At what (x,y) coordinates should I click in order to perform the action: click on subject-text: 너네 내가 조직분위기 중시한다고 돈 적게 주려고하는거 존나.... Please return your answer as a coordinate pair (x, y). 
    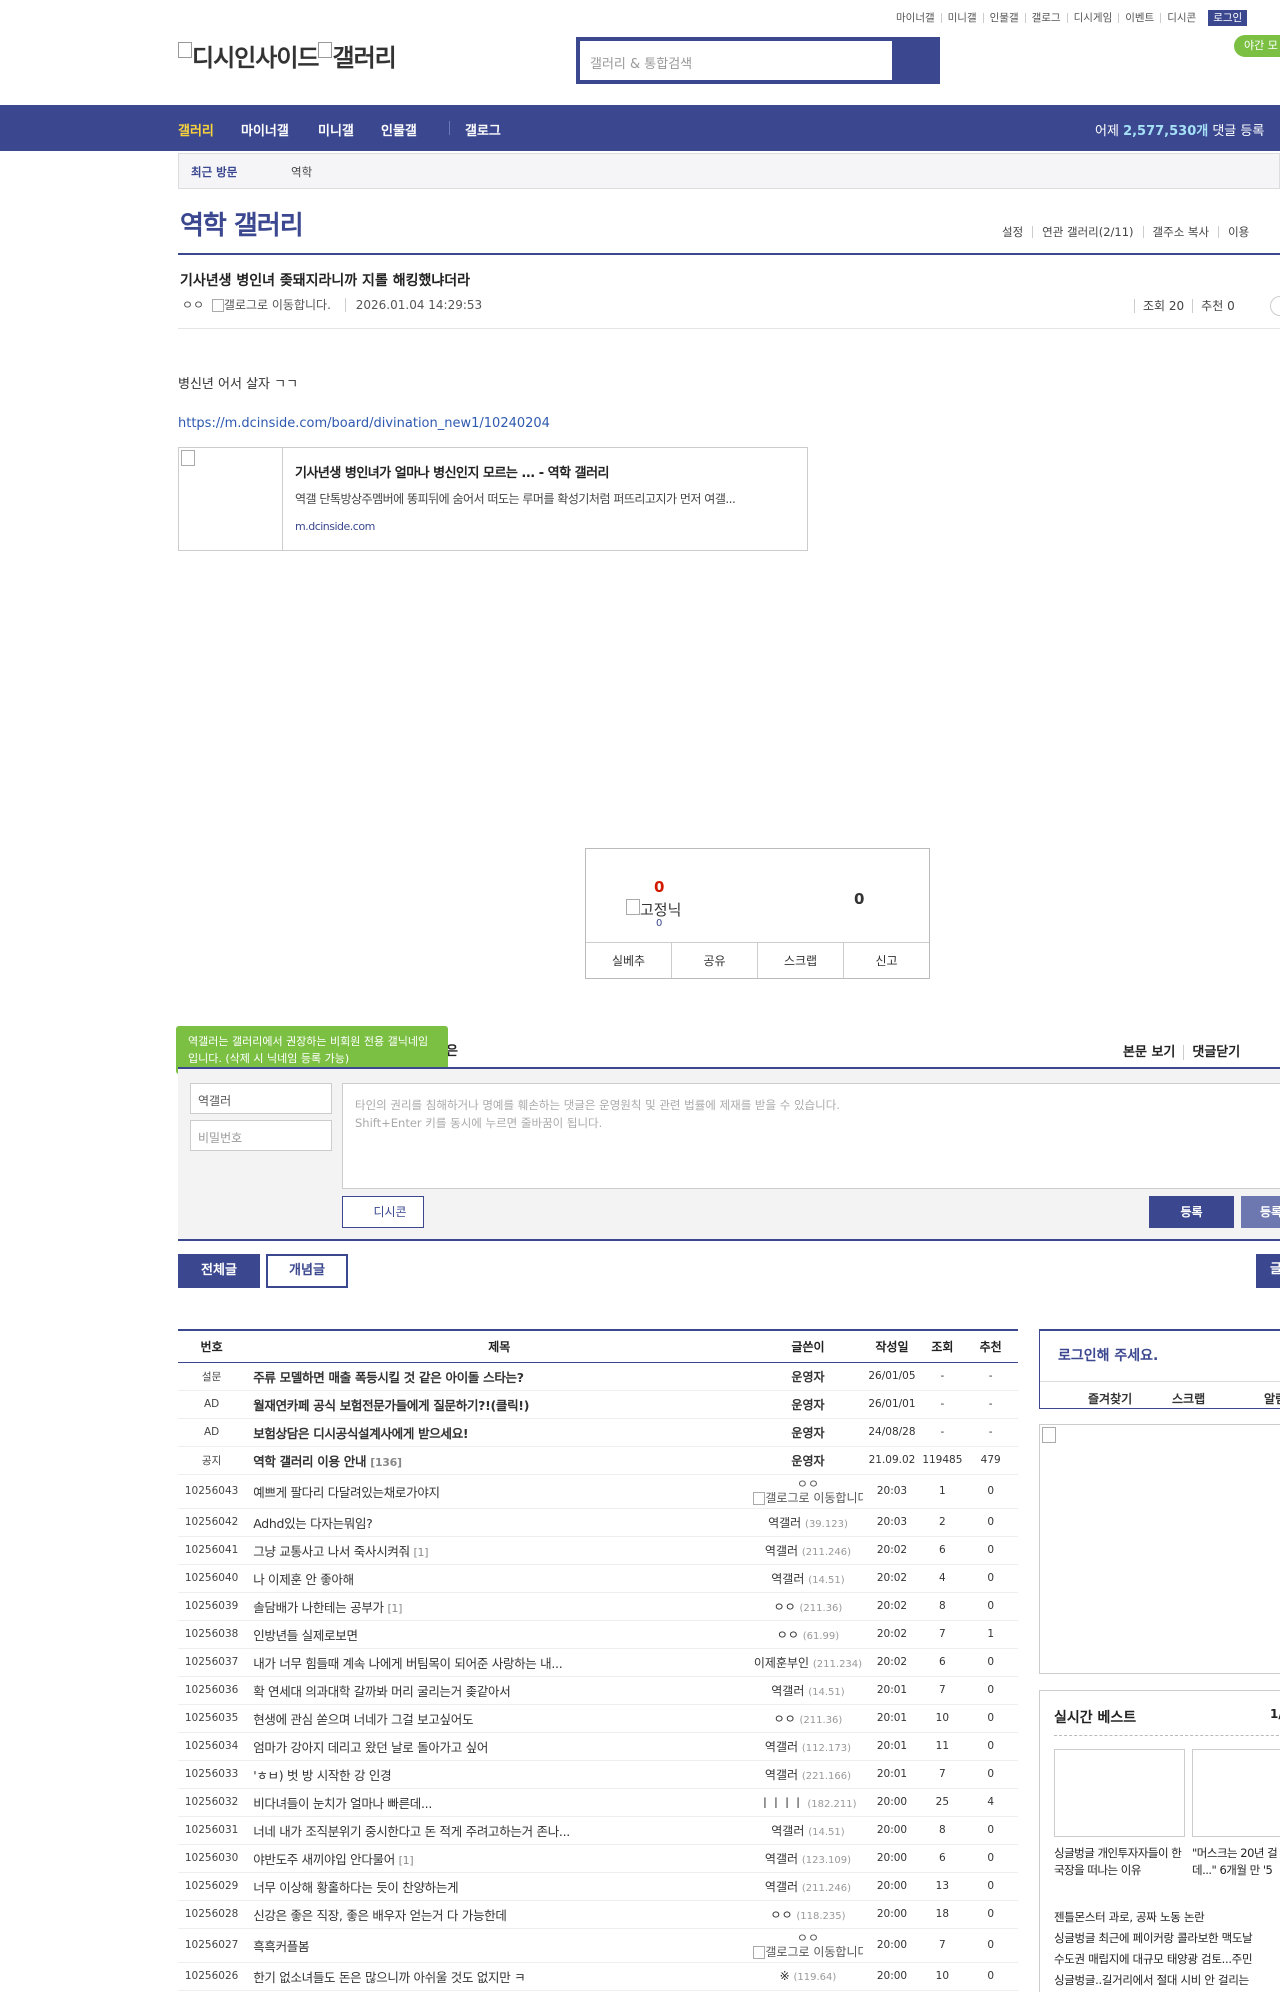
    Looking at the image, I should click on (411, 1831).